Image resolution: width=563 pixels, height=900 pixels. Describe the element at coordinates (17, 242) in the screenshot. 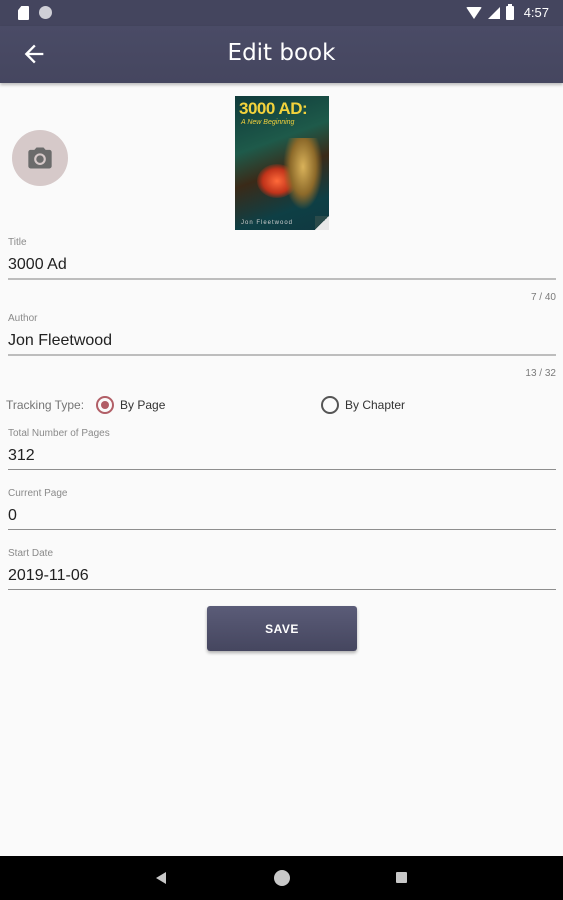

I see `title-label: Title` at that location.